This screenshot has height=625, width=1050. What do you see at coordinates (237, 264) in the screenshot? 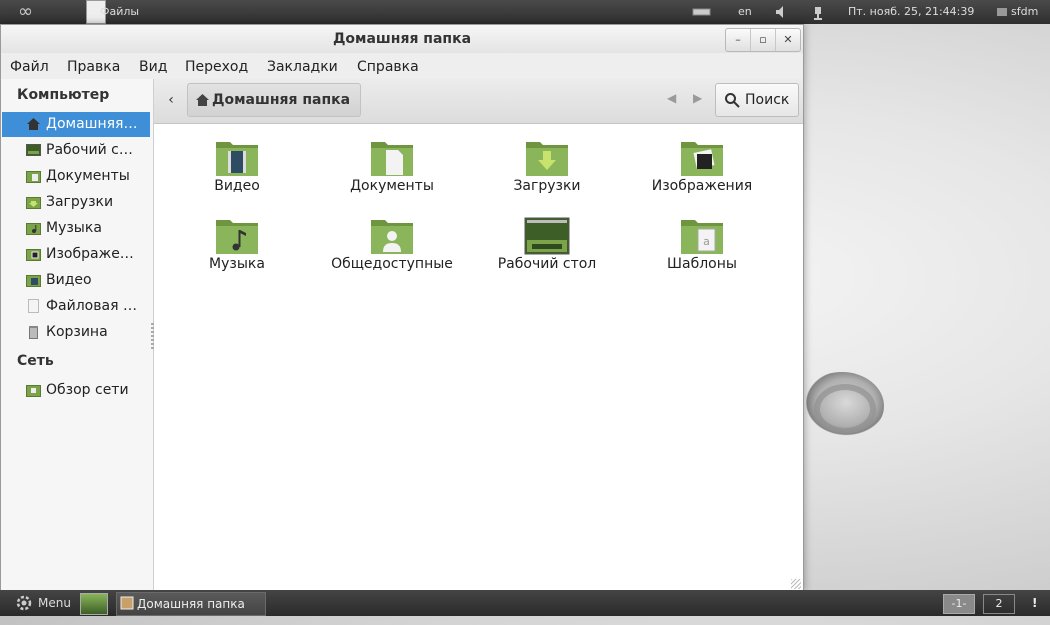
I see `folder-label: Музыка` at bounding box center [237, 264].